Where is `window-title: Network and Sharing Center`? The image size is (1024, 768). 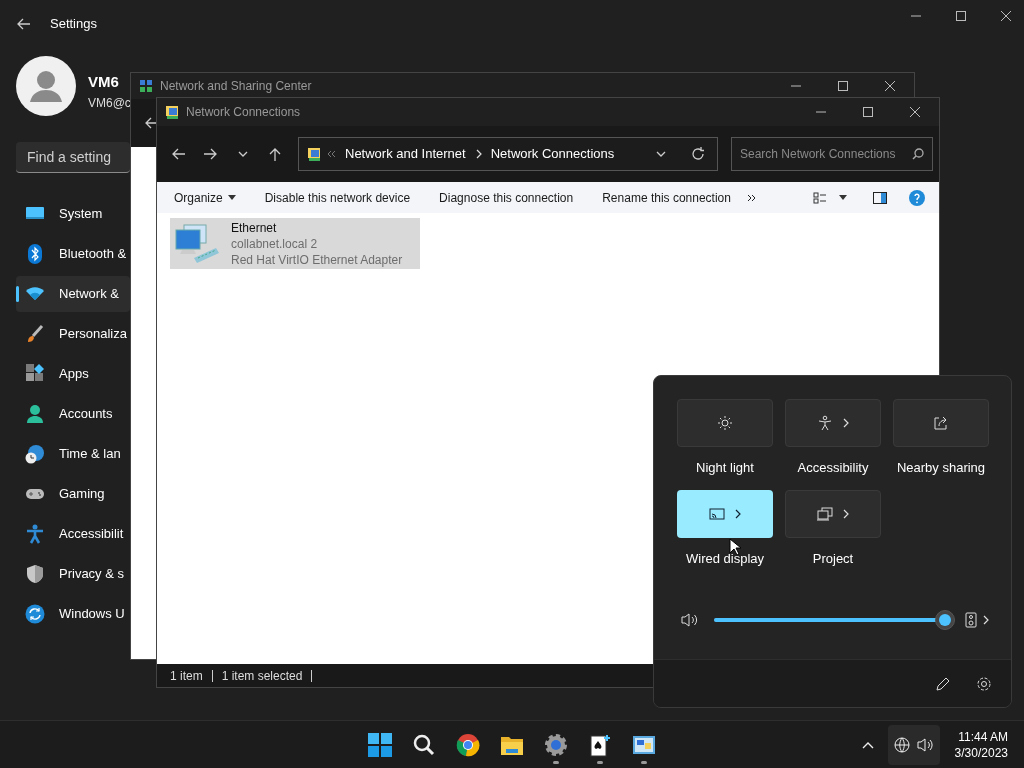 window-title: Network and Sharing Center is located at coordinates (236, 86).